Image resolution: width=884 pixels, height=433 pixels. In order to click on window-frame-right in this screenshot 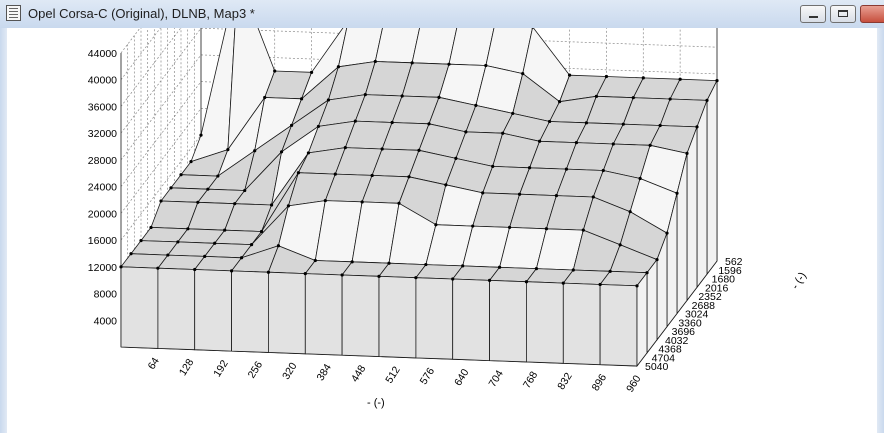, I will do `click(880, 230)`.